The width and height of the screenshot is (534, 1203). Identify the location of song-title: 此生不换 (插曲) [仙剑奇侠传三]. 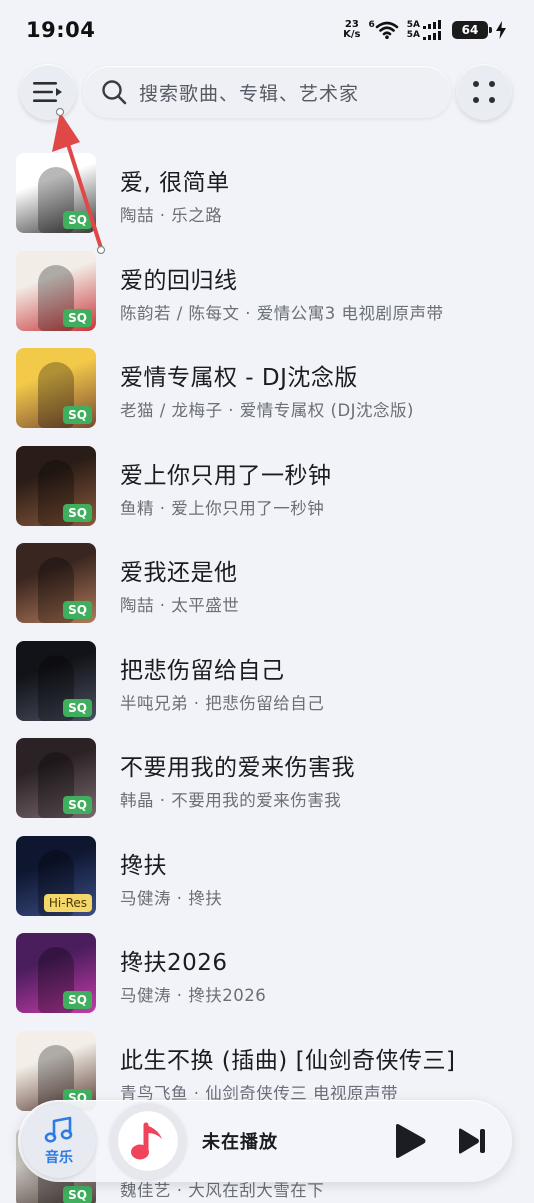
(288, 1060).